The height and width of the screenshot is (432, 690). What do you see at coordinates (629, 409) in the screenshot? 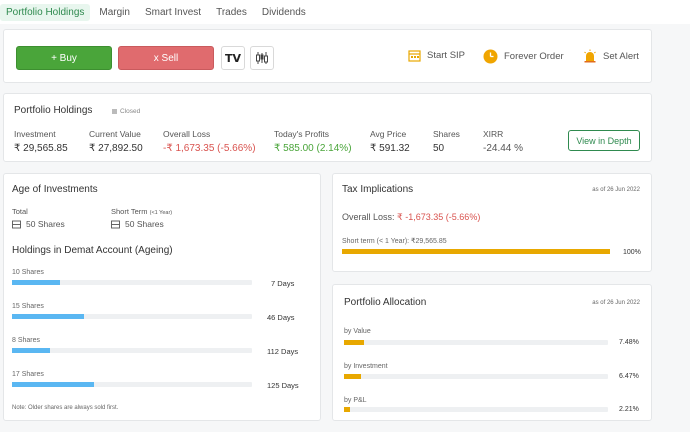
I see `allocation-pct: 2.21%` at bounding box center [629, 409].